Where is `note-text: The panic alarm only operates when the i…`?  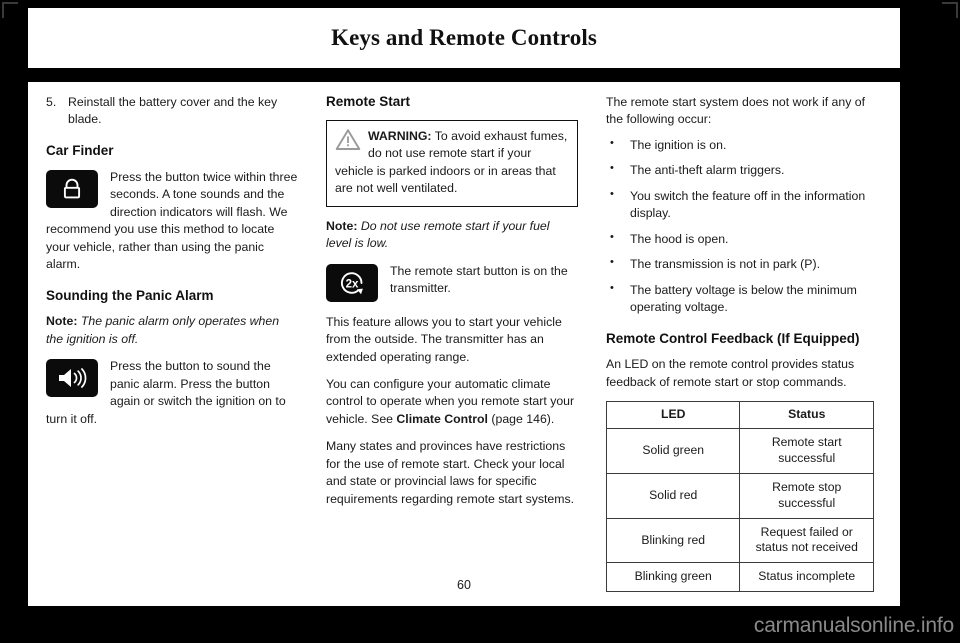
note-text: The panic alarm only operates when the i… is located at coordinates (163, 330).